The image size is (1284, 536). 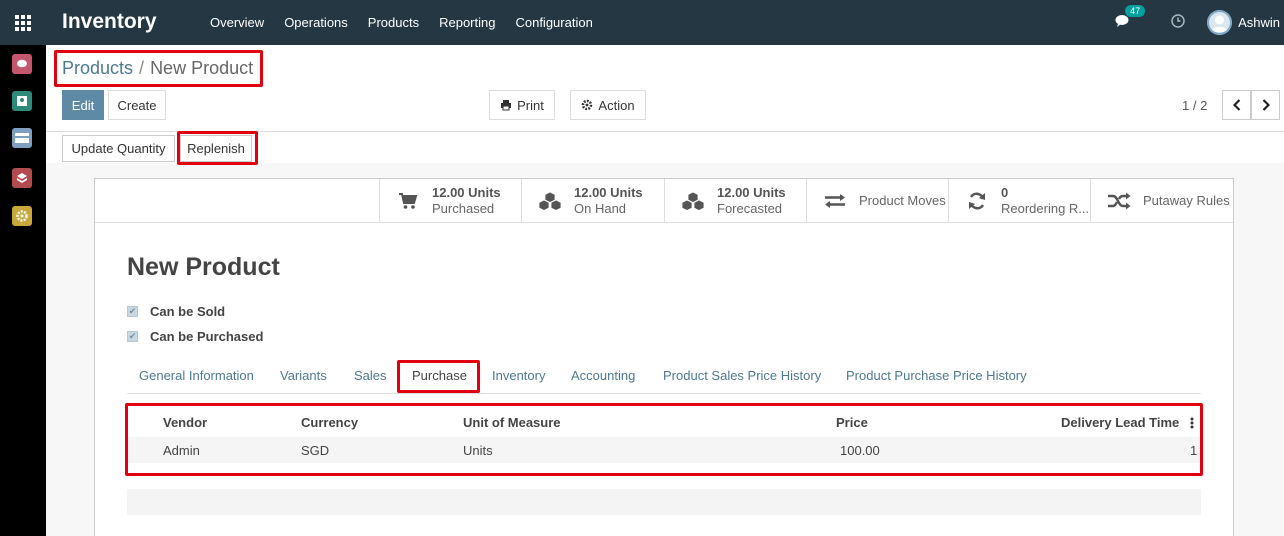 I want to click on reordering-rules-value: 0, so click(x=1005, y=192).